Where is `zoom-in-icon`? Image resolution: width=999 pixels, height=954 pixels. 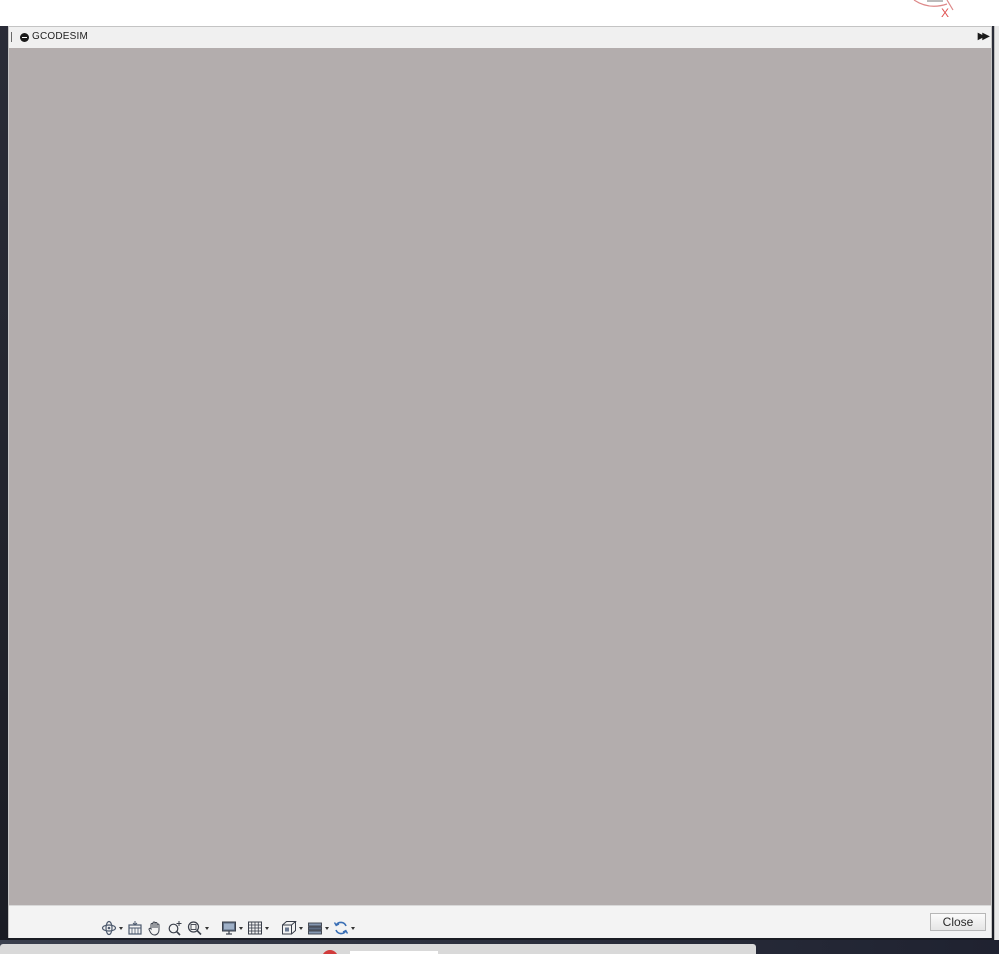 zoom-in-icon is located at coordinates (175, 928).